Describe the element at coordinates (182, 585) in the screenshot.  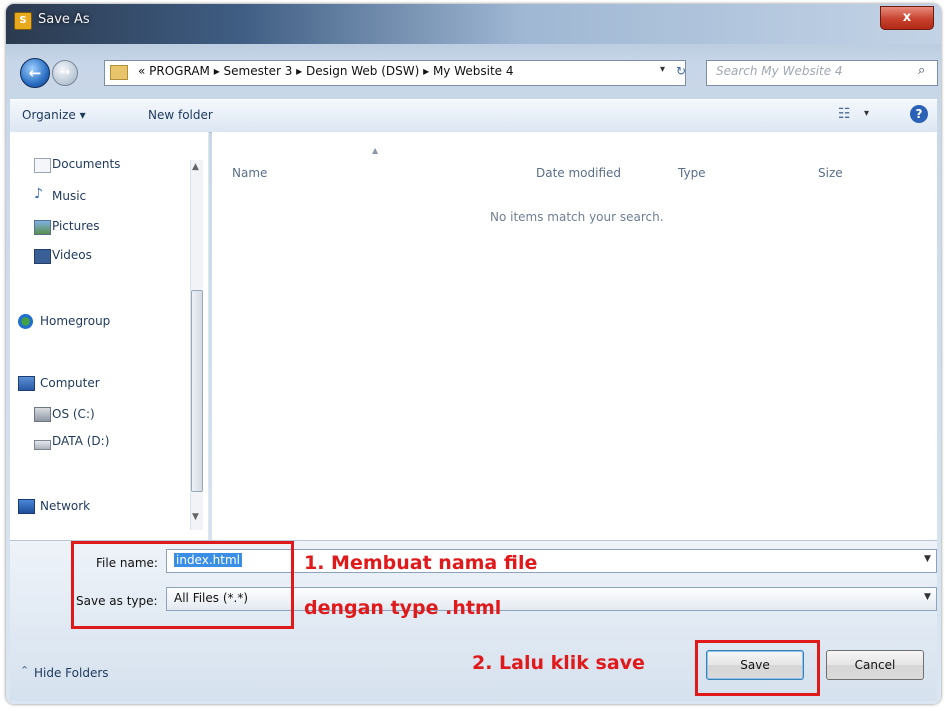
I see `annotation-box-file-name` at that location.